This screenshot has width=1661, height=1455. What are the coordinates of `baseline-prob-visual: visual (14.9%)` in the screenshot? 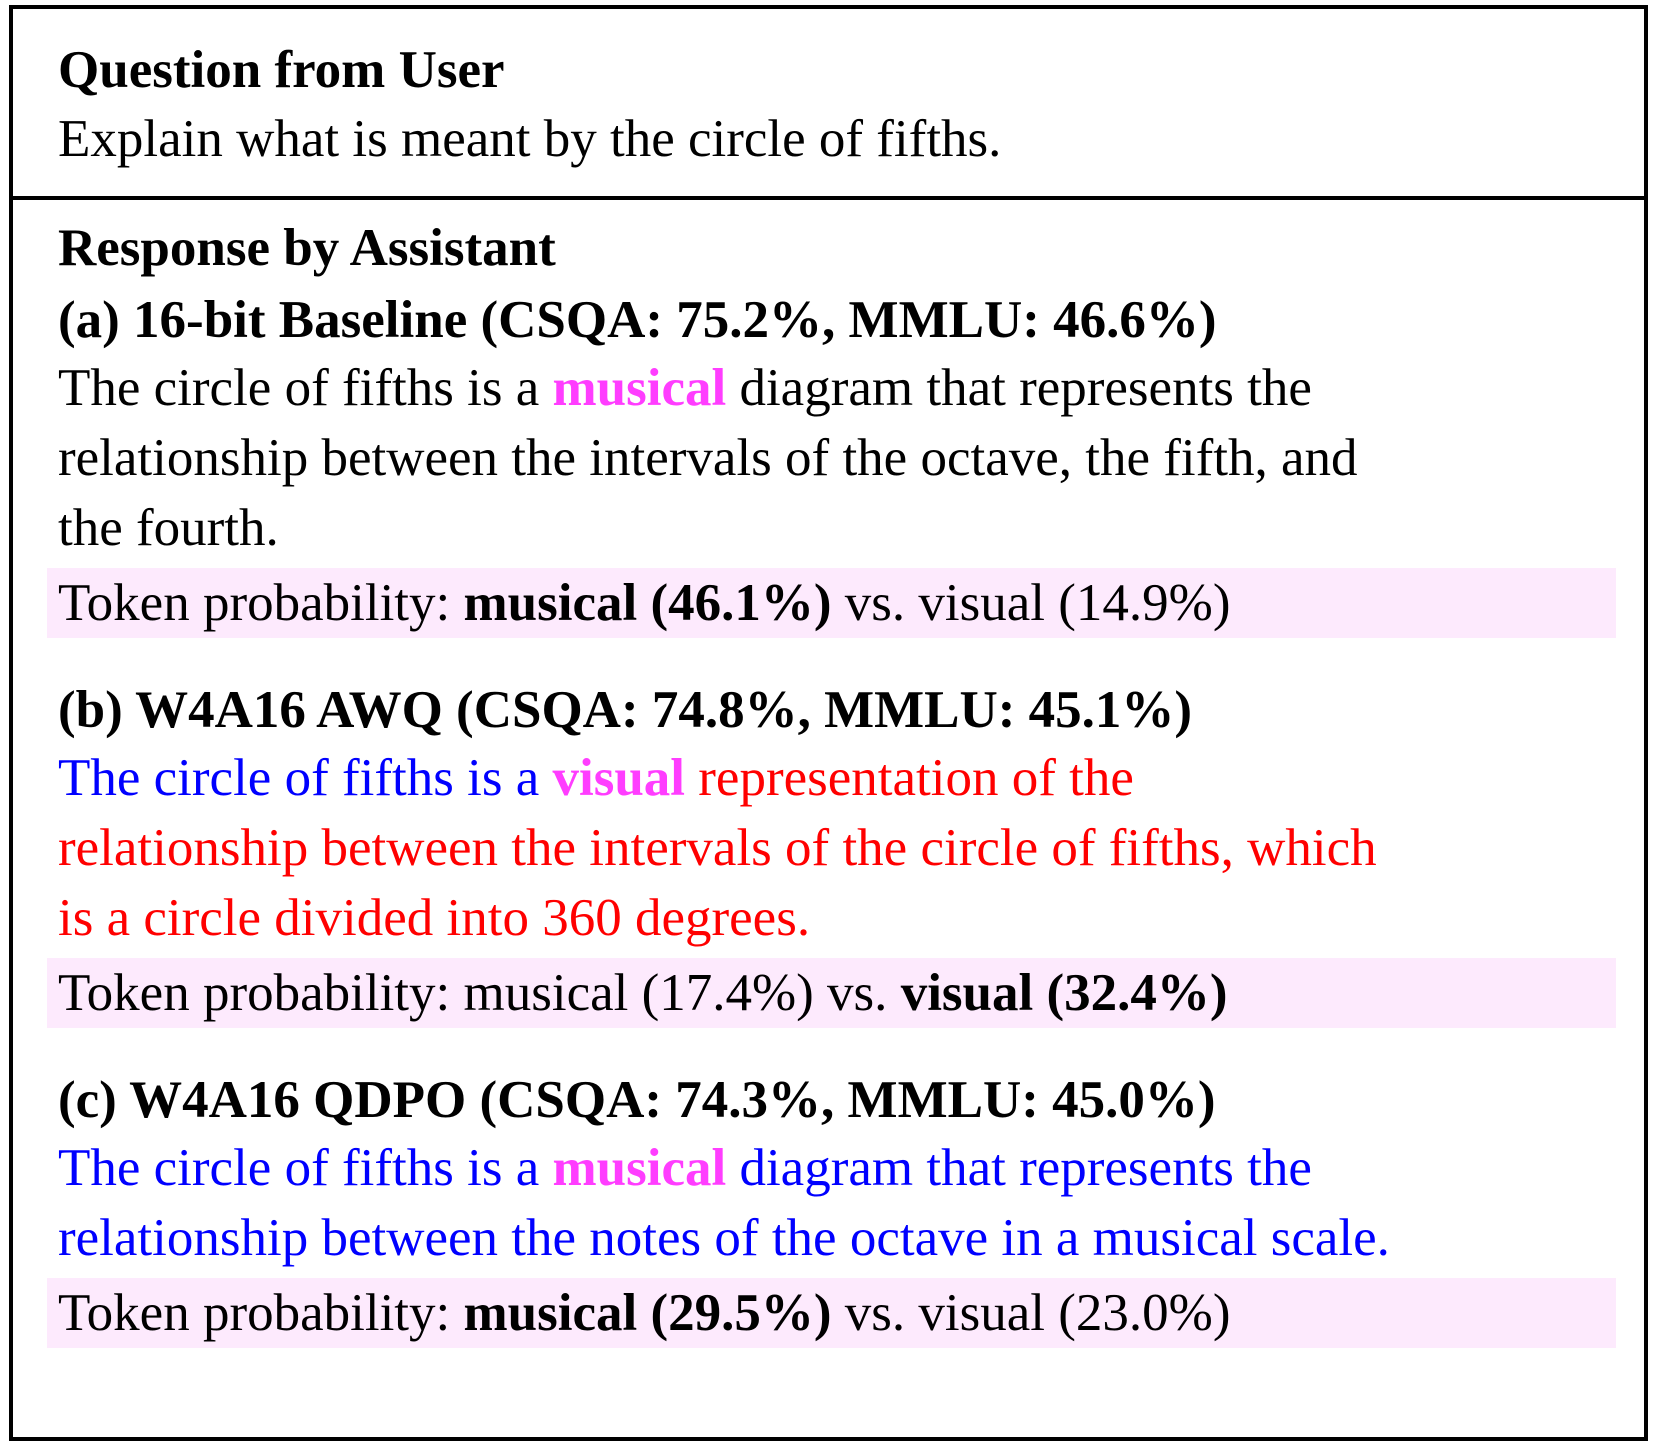 It's located at (1074, 603).